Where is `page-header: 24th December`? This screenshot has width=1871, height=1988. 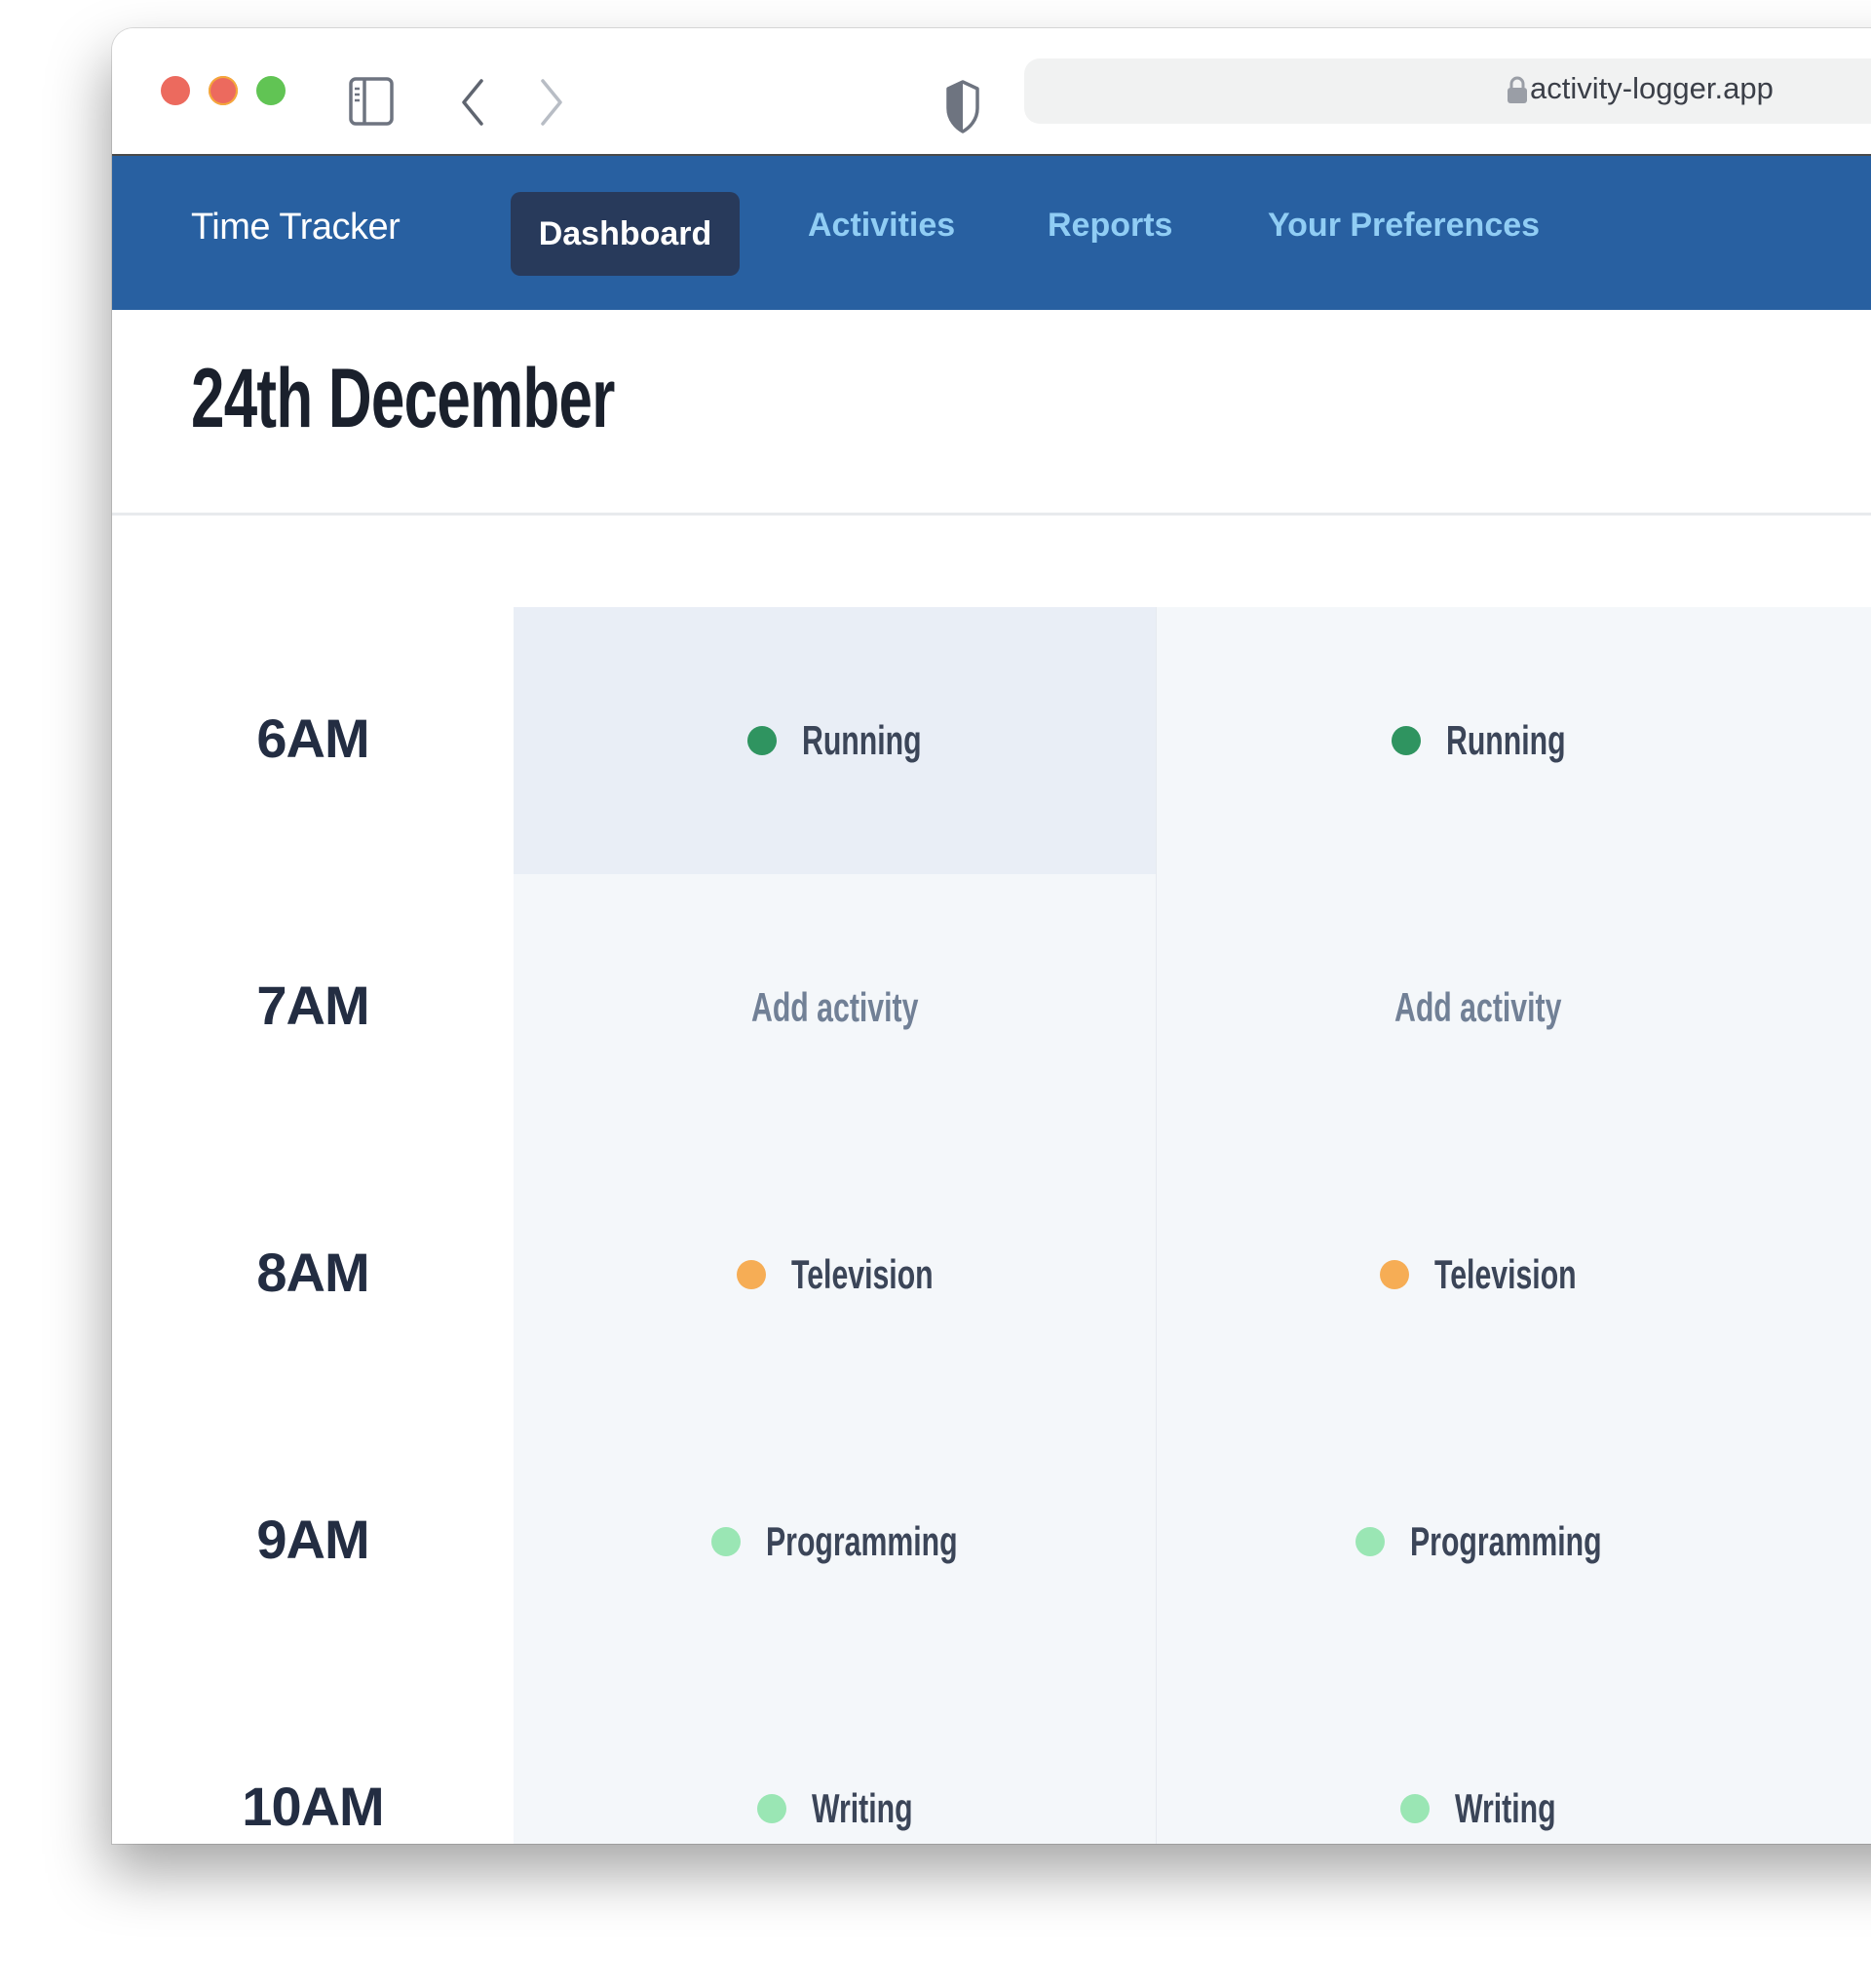 page-header: 24th December is located at coordinates (991, 413).